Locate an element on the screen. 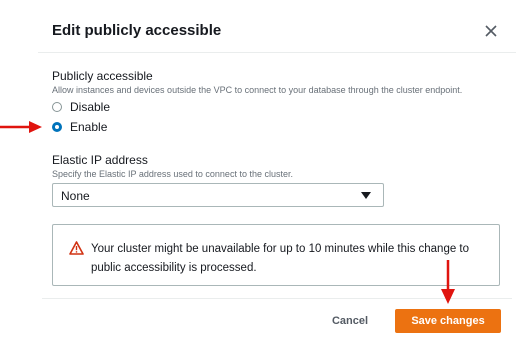 Image resolution: width=516 pixels, height=348 pixels. warning-icon is located at coordinates (76, 248).